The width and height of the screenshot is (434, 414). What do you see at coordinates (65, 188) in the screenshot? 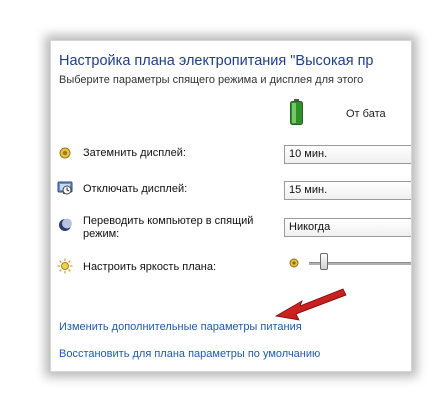
I see `display-off-icon` at bounding box center [65, 188].